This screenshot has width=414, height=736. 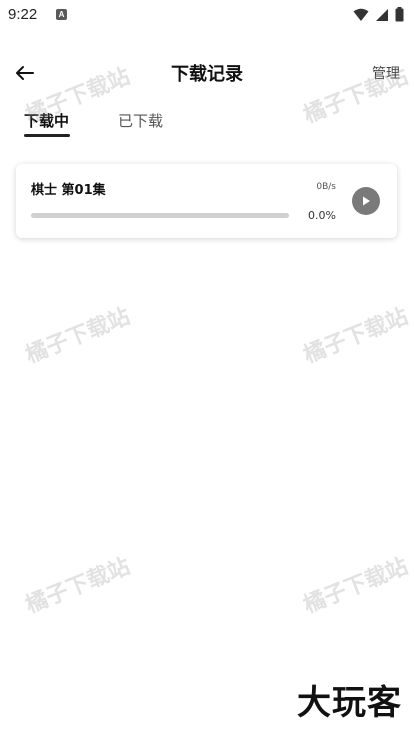 What do you see at coordinates (46, 120) in the screenshot?
I see `tab-downloading: 下载中` at bounding box center [46, 120].